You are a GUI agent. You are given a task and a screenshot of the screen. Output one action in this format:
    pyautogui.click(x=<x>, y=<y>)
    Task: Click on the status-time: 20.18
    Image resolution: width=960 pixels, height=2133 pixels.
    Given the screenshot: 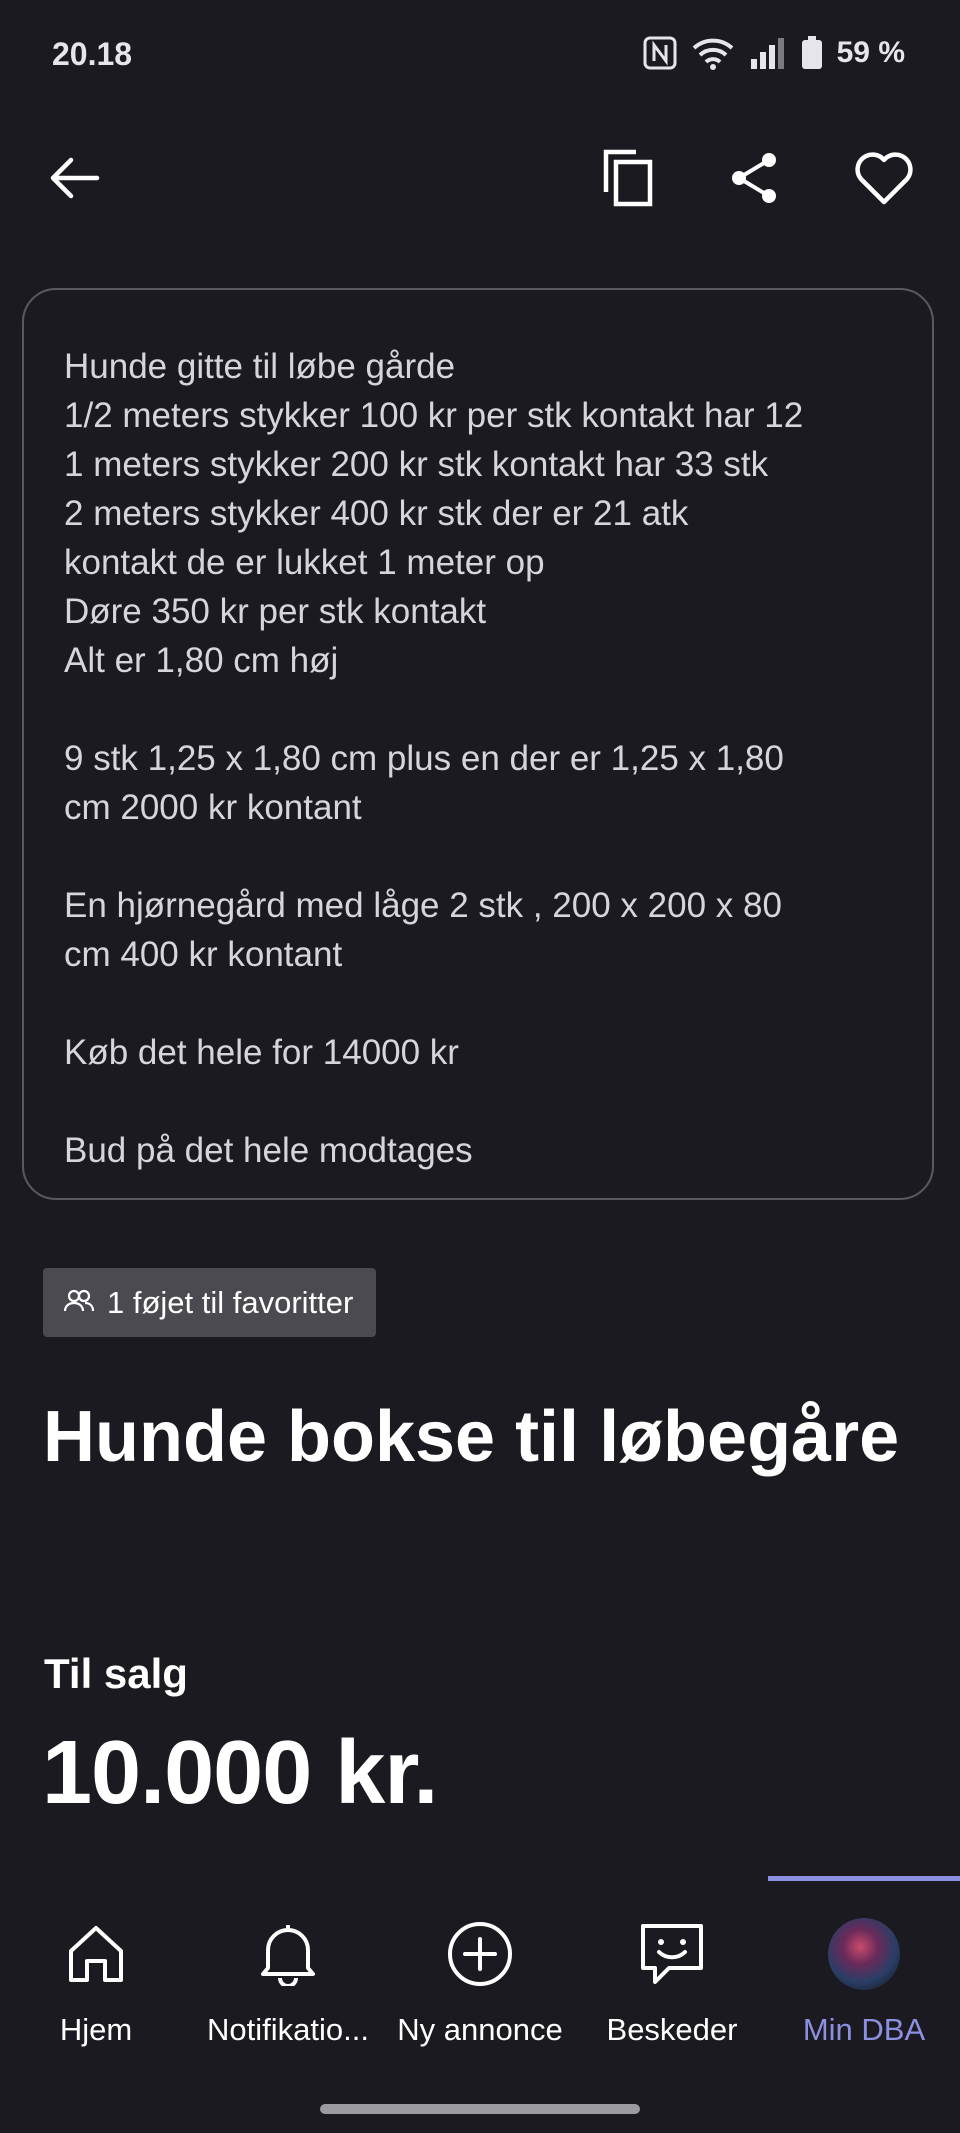 What is the action you would take?
    pyautogui.click(x=92, y=54)
    